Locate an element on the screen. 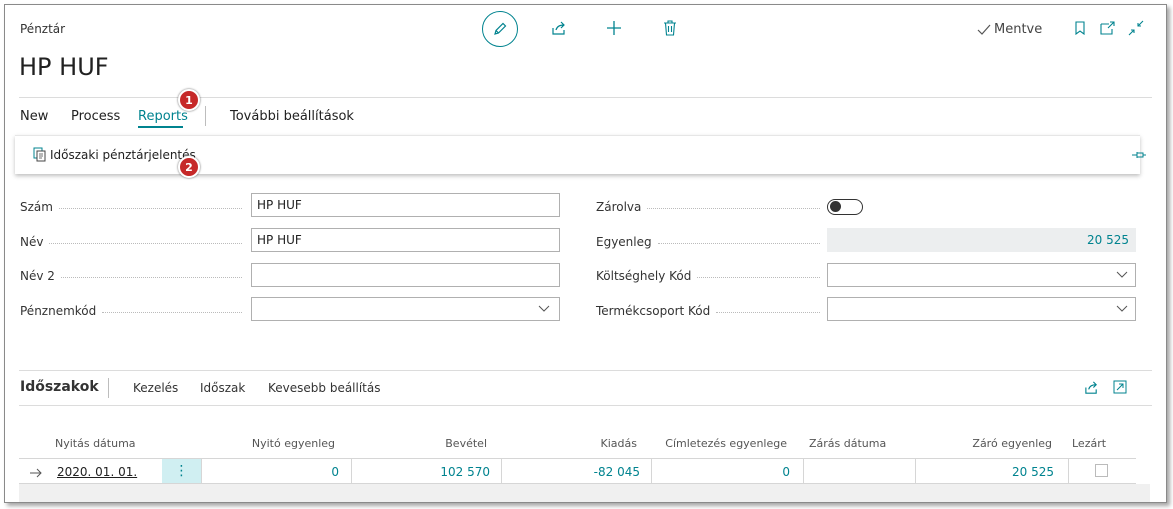 The height and width of the screenshot is (509, 1173). open-new-window-button is located at coordinates (1108, 28).